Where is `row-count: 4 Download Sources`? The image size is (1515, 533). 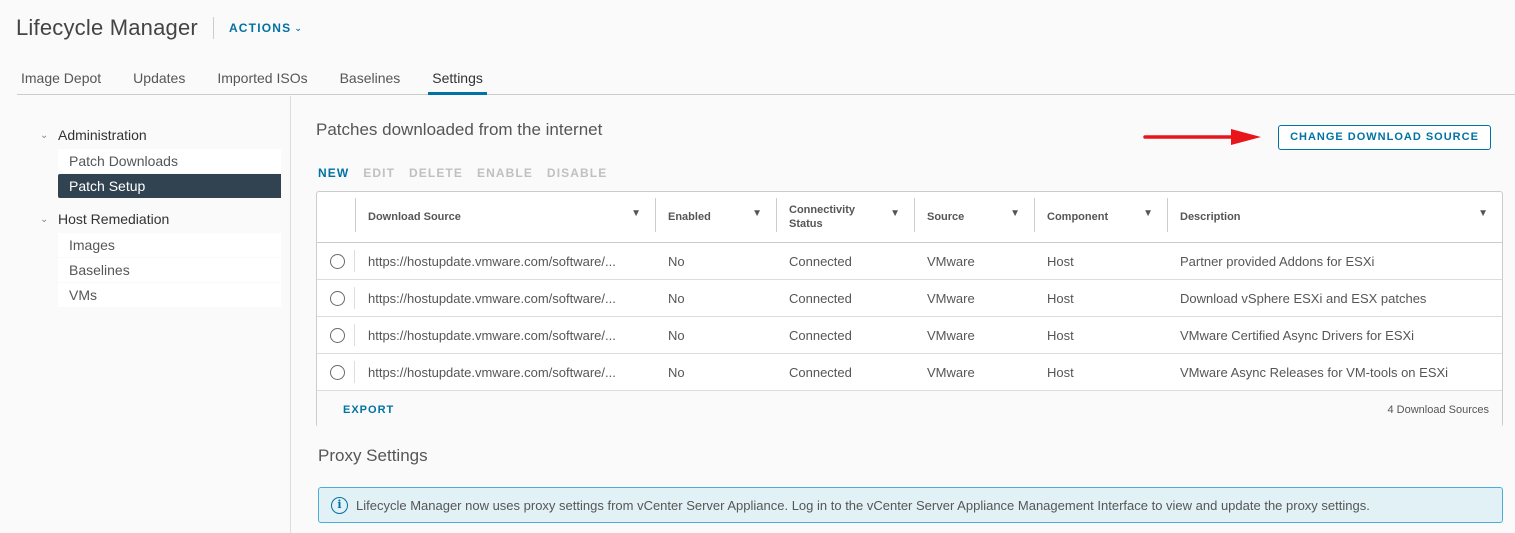
row-count: 4 Download Sources is located at coordinates (1438, 409).